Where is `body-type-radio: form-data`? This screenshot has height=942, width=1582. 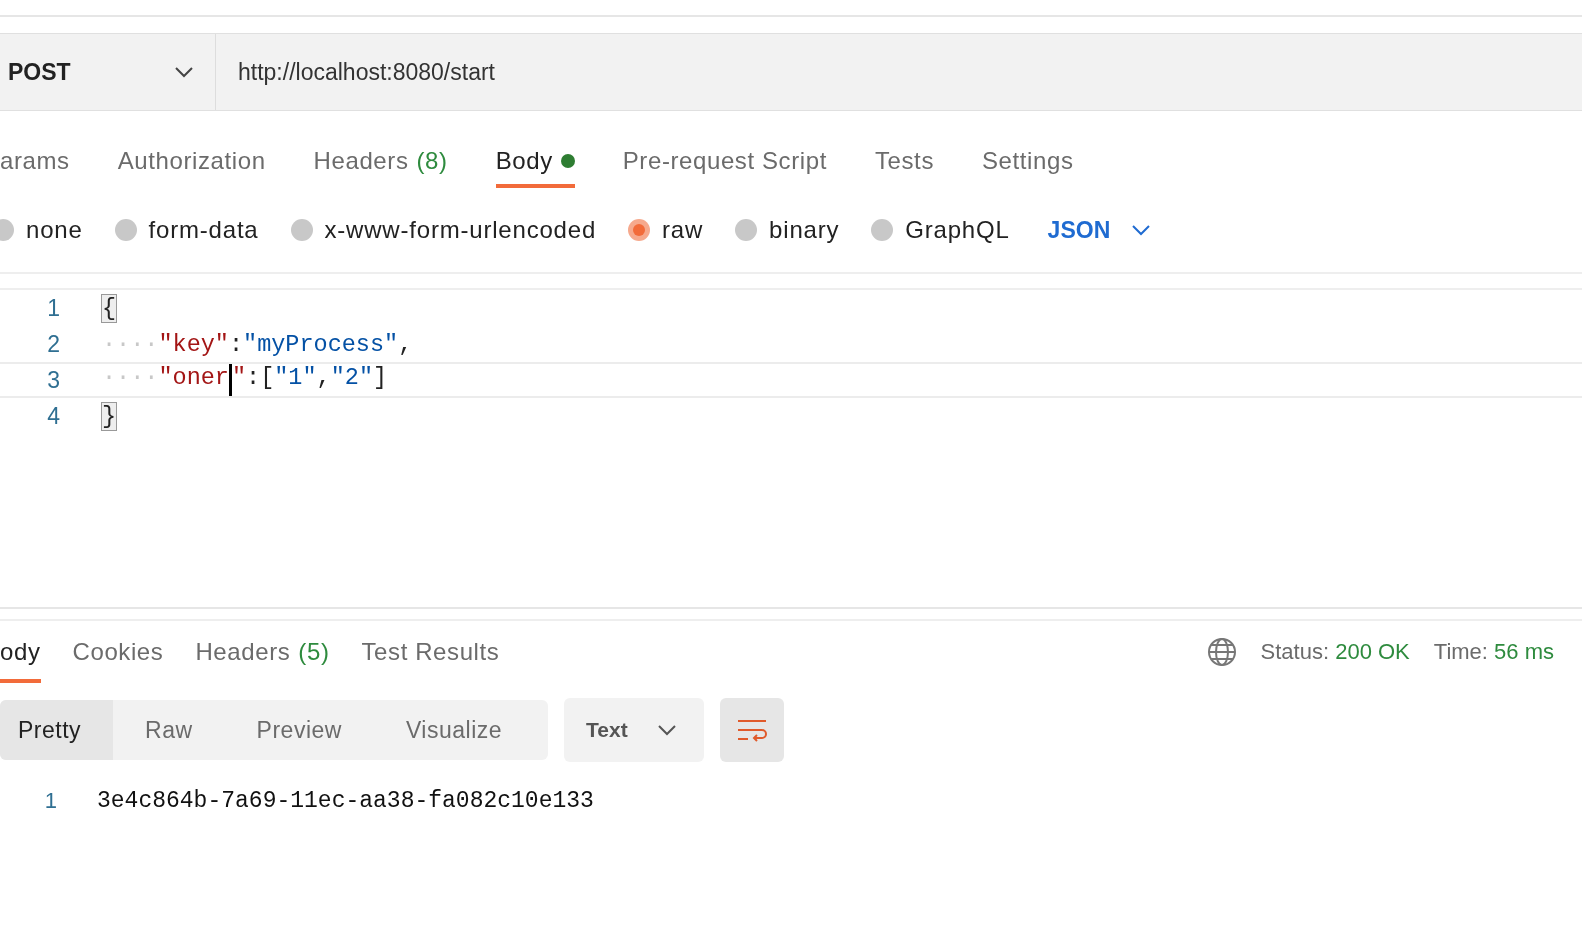
body-type-radio: form-data is located at coordinates (186, 230).